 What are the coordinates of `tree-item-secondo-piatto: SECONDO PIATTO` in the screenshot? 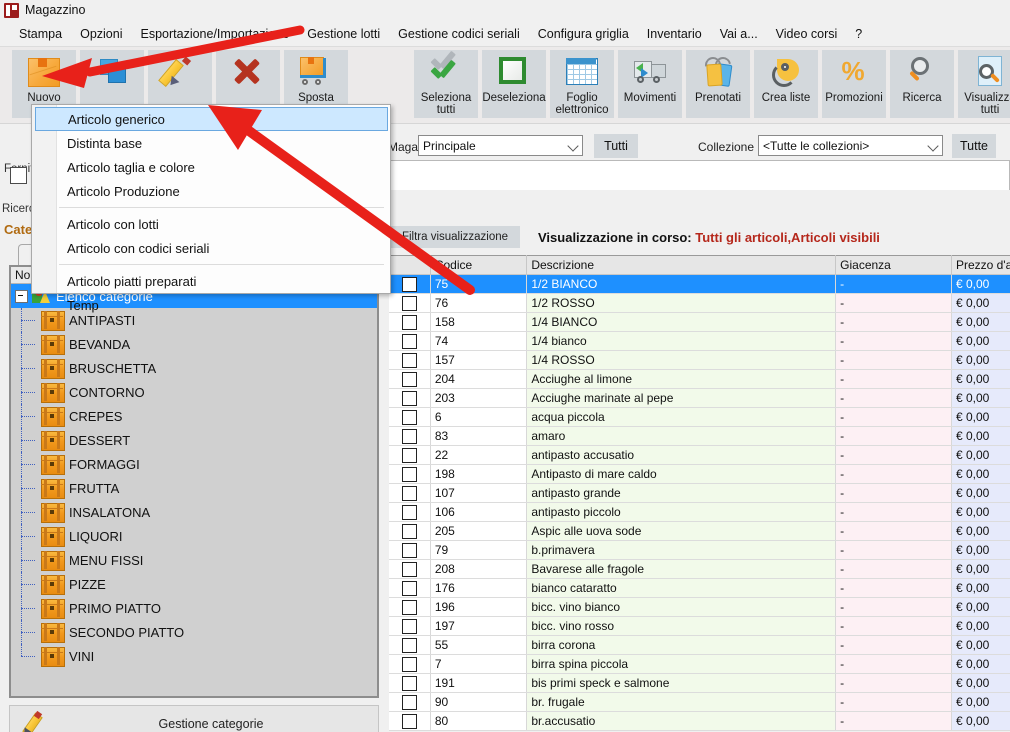 It's located at (194, 632).